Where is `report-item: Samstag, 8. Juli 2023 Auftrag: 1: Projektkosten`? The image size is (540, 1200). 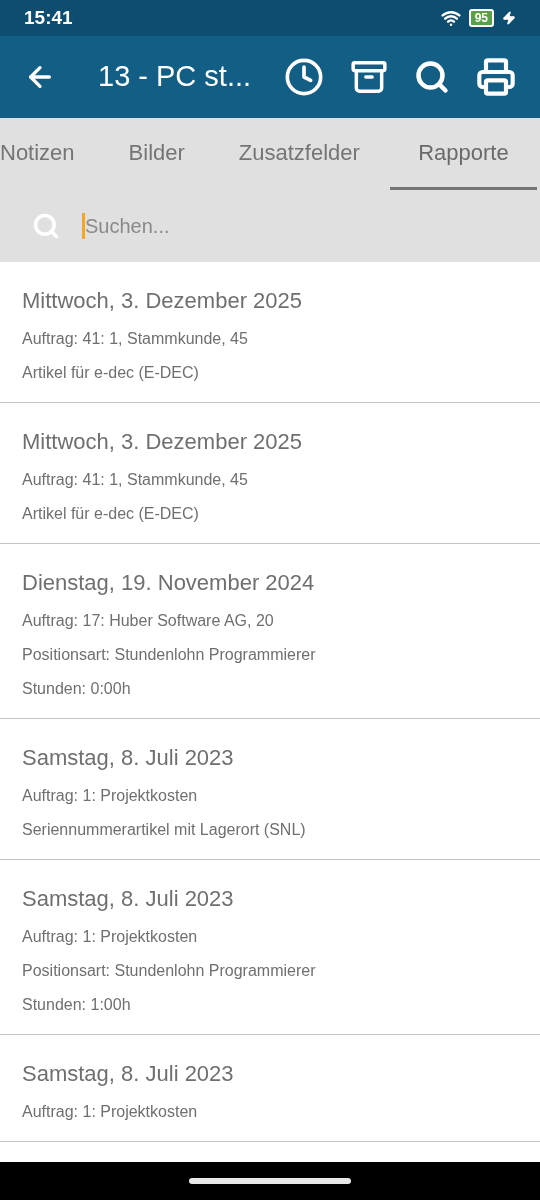
report-item: Samstag, 8. Juli 2023 Auftrag: 1: Projektkosten is located at coordinates (270, 1088).